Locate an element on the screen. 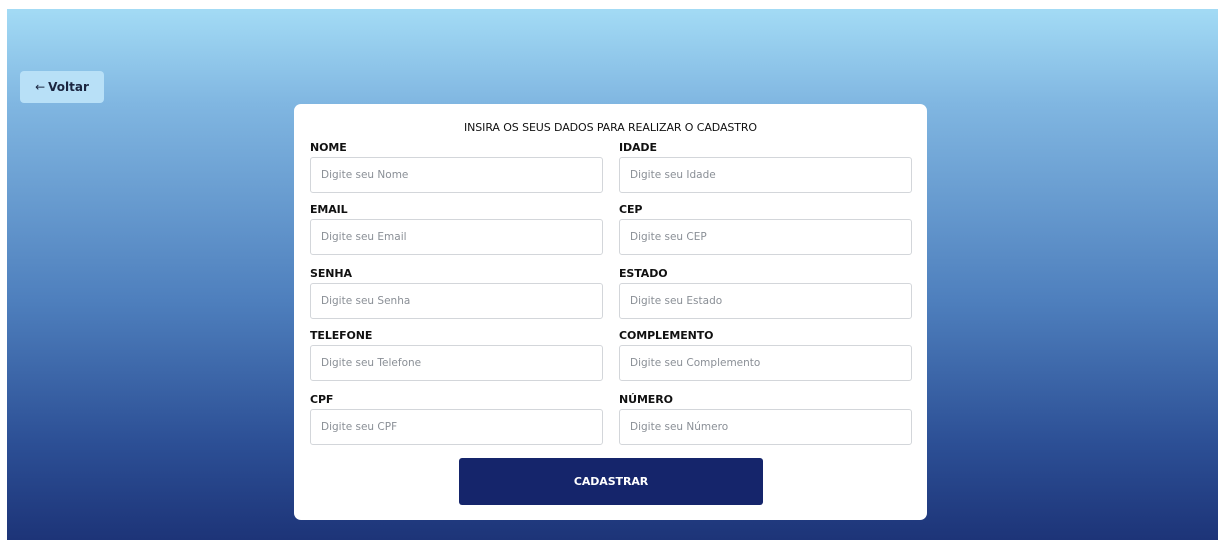 The width and height of the screenshot is (1218, 540). email-label: EMAIL is located at coordinates (329, 209).